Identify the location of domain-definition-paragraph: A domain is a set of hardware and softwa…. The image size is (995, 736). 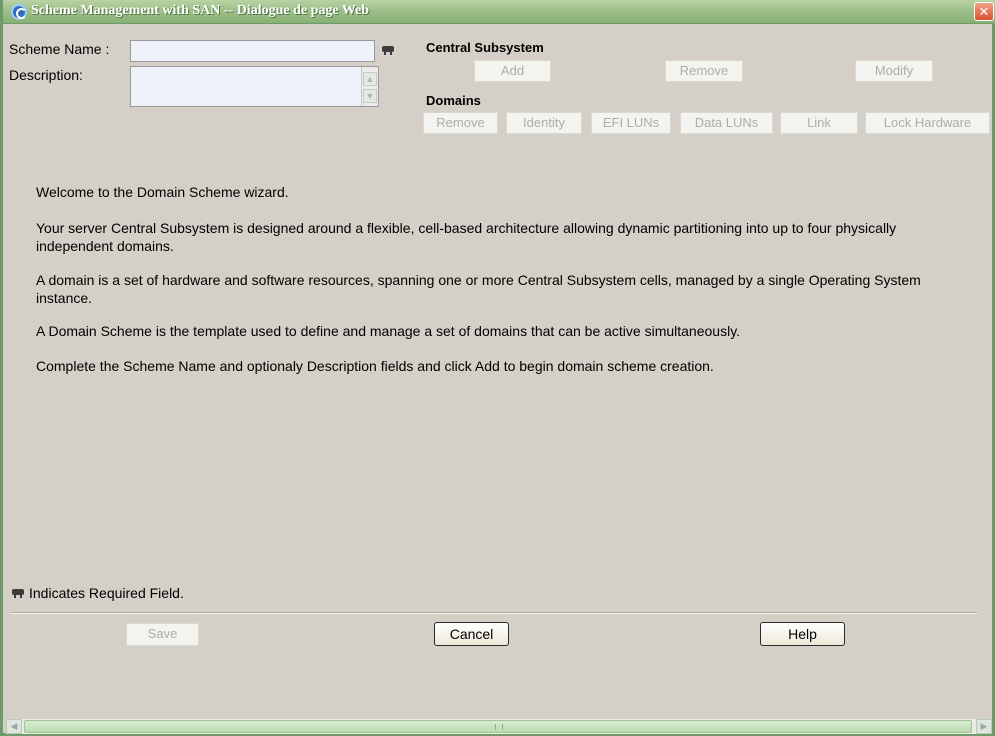
(478, 289).